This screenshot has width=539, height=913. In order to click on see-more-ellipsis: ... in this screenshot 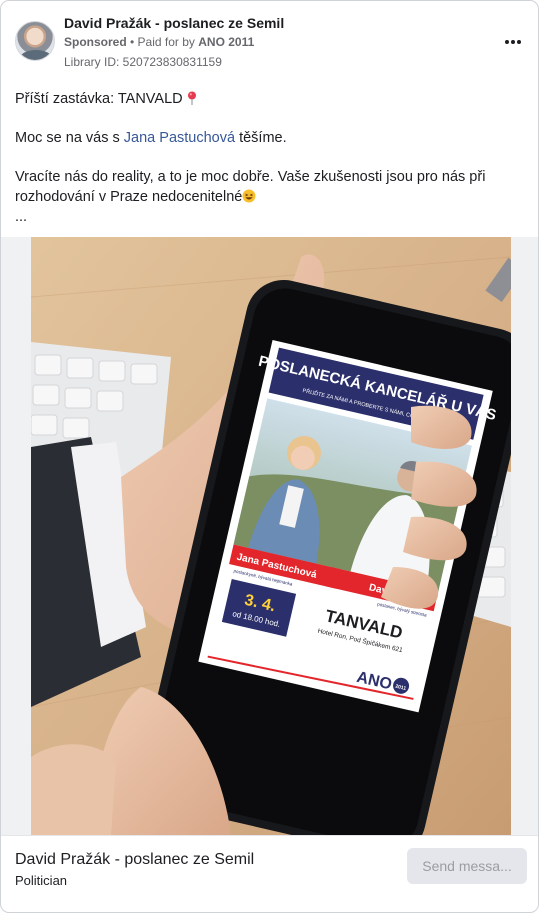, I will do `click(266, 217)`.